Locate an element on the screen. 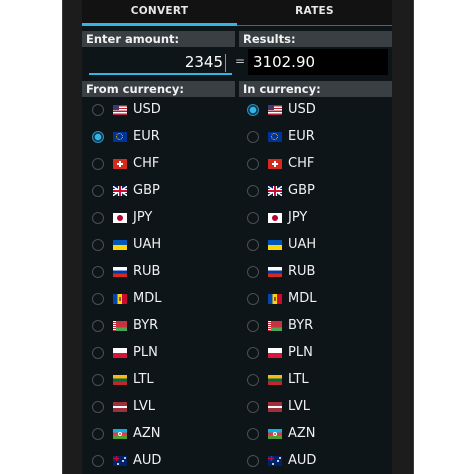 This screenshot has height=474, width=474. in-currency-row-eur: EUR is located at coordinates (281, 136).